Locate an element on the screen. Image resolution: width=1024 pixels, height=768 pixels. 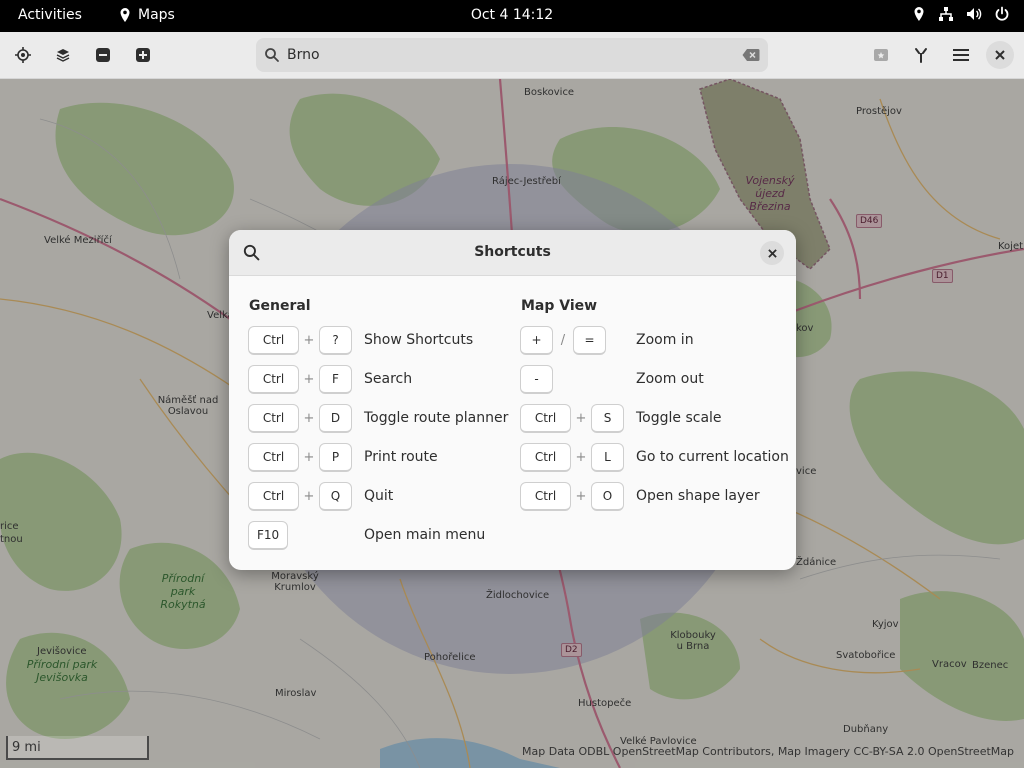
zoom-in-button is located at coordinates (143, 55).